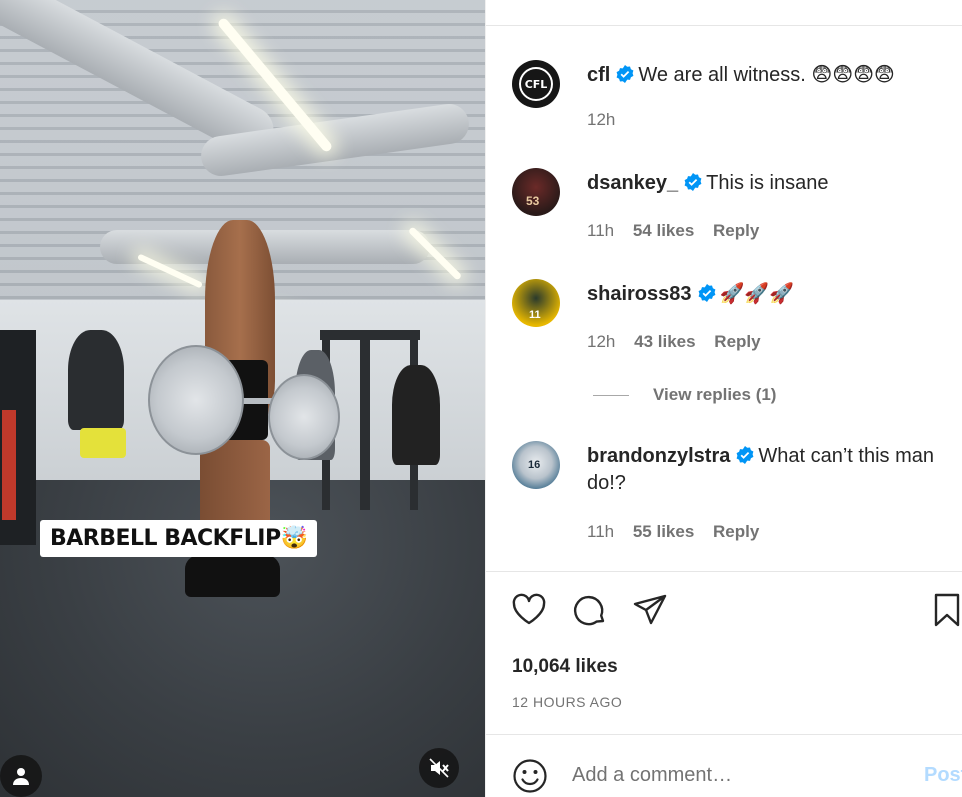 This screenshot has width=962, height=797. Describe the element at coordinates (529, 610) in the screenshot. I see `like-heart-icon` at that location.